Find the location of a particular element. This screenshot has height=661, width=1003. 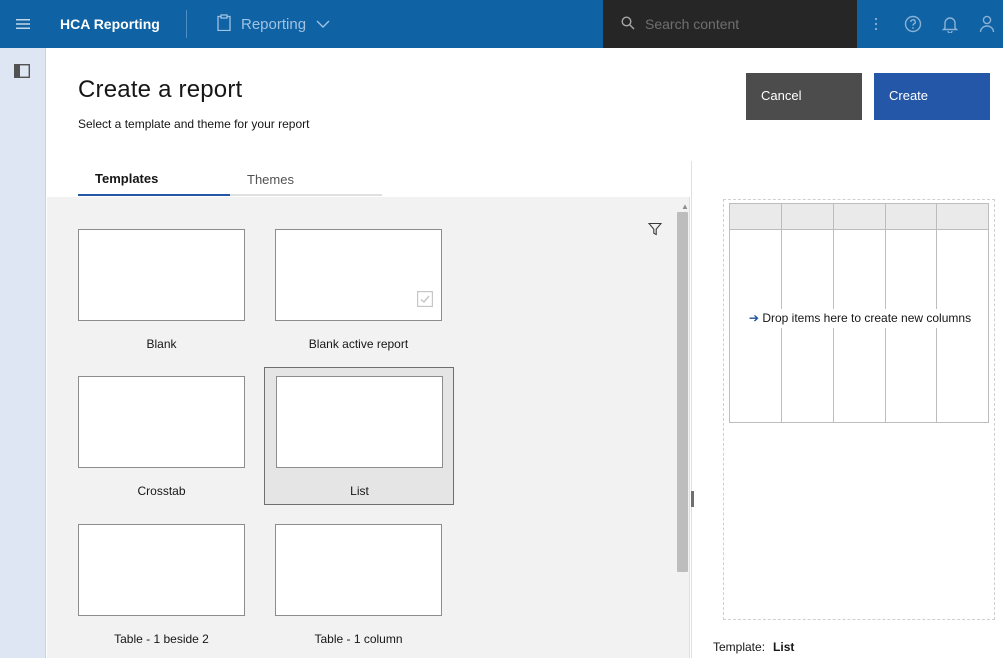

topbar-divider is located at coordinates (186, 24).